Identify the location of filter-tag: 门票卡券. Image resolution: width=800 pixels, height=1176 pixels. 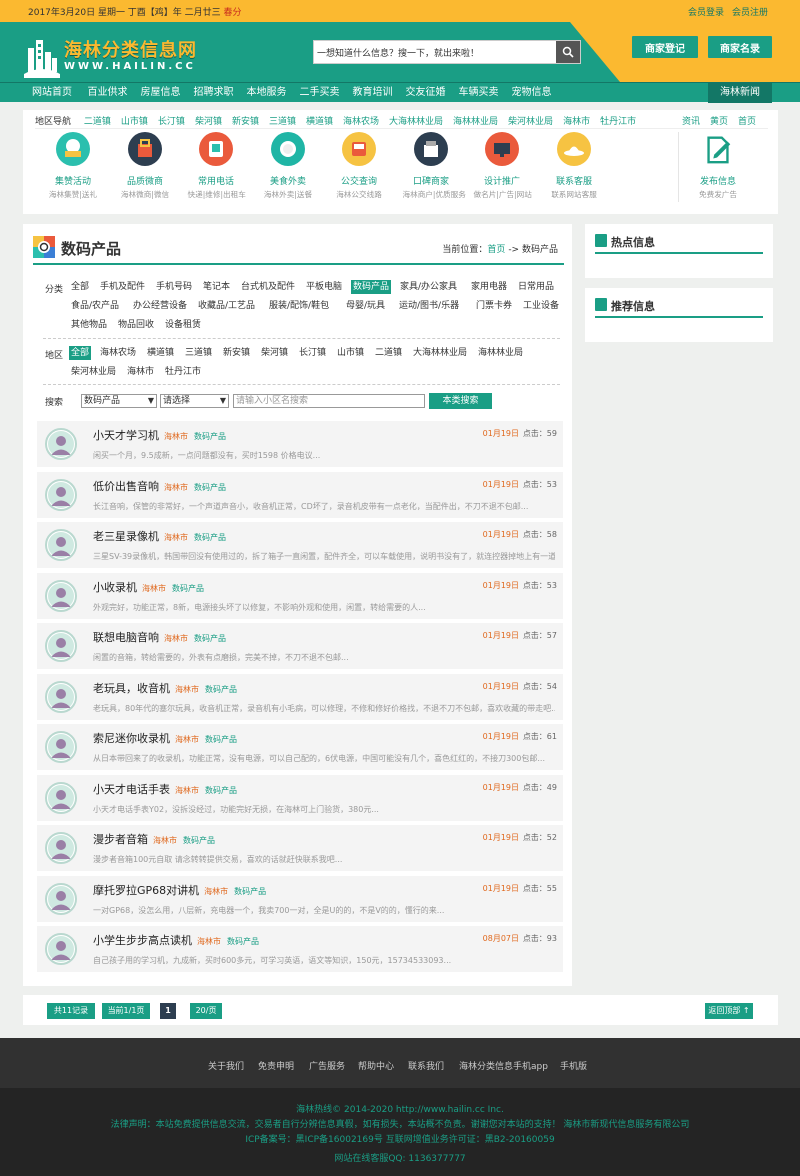
(494, 306).